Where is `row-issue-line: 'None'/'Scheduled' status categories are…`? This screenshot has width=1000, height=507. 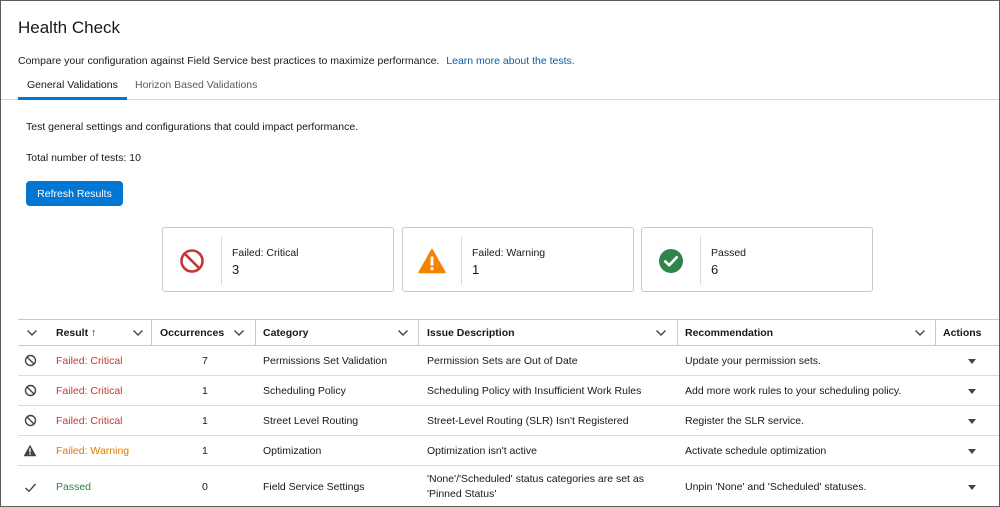
row-issue-line: 'None'/'Scheduled' status categories are… is located at coordinates (535, 479).